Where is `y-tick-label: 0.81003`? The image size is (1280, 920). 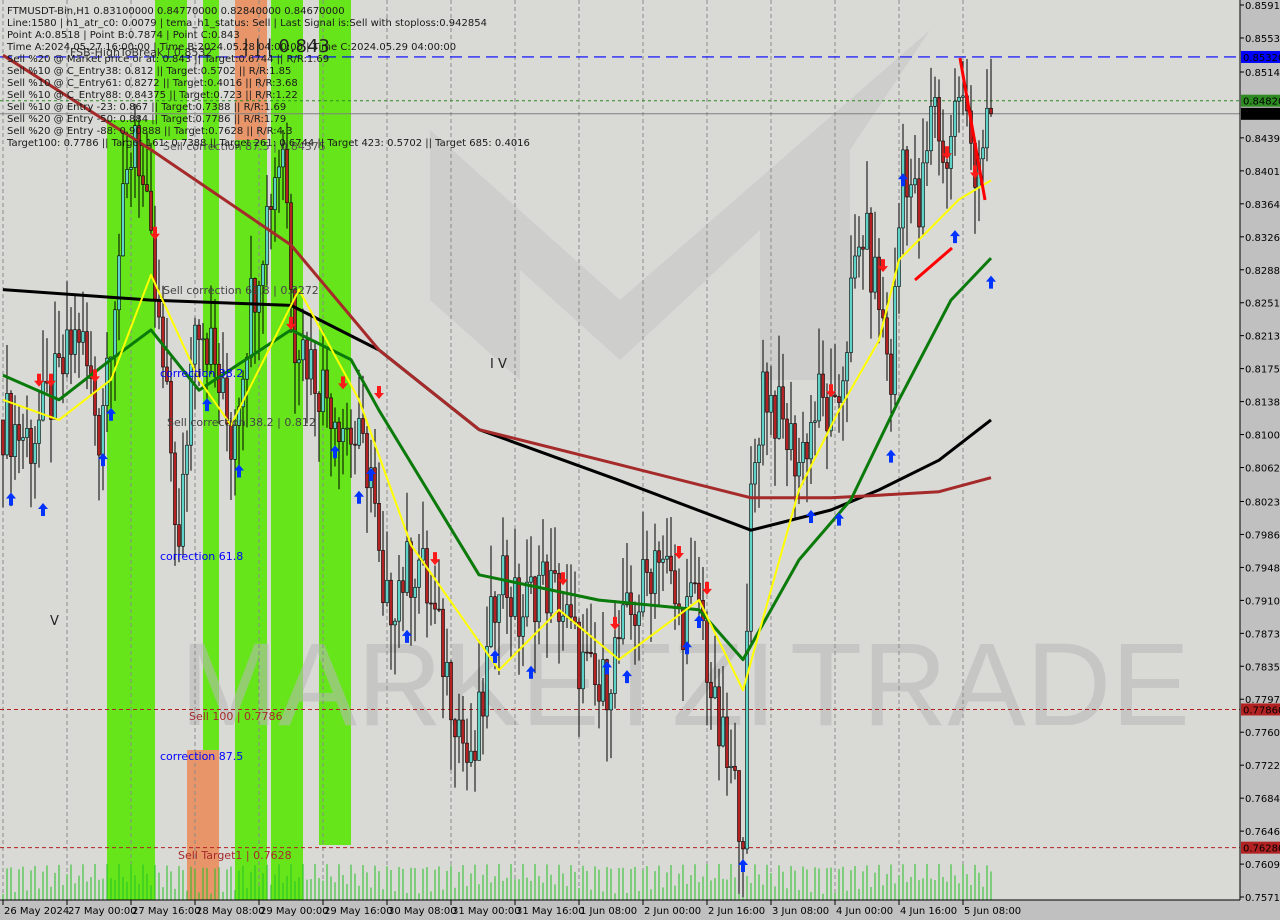 y-tick-label: 0.81003 is located at coordinates (1262, 436).